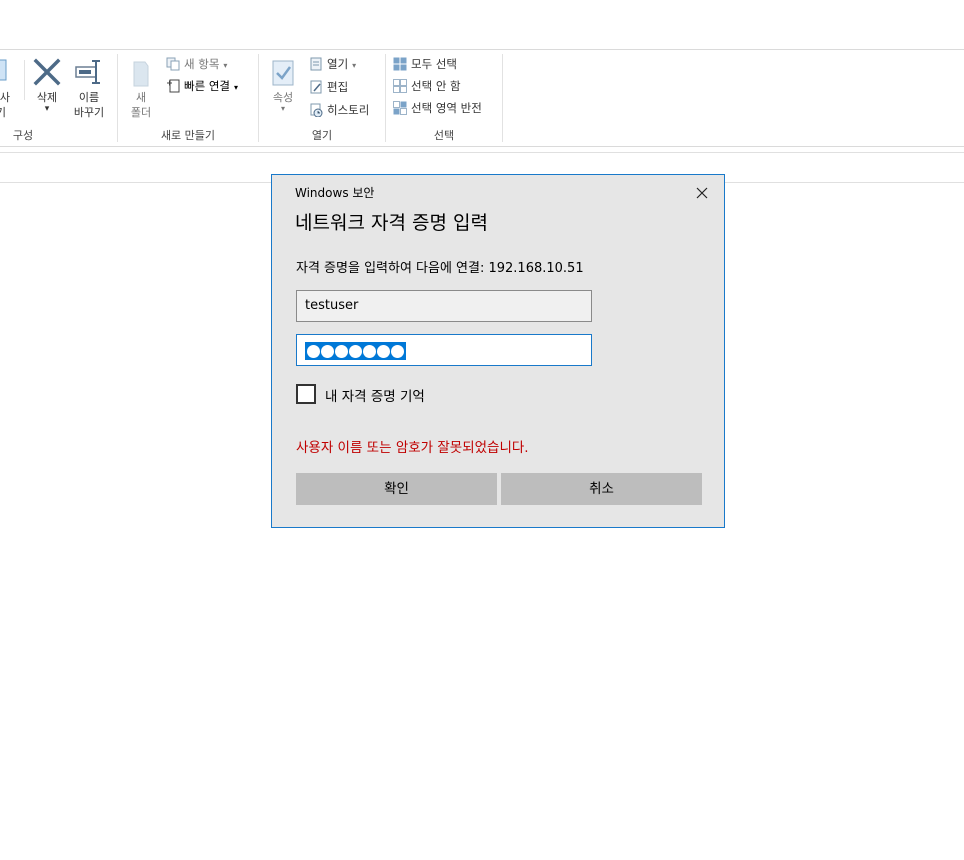  I want to click on properties-button: 속성 ▾, so click(283, 85).